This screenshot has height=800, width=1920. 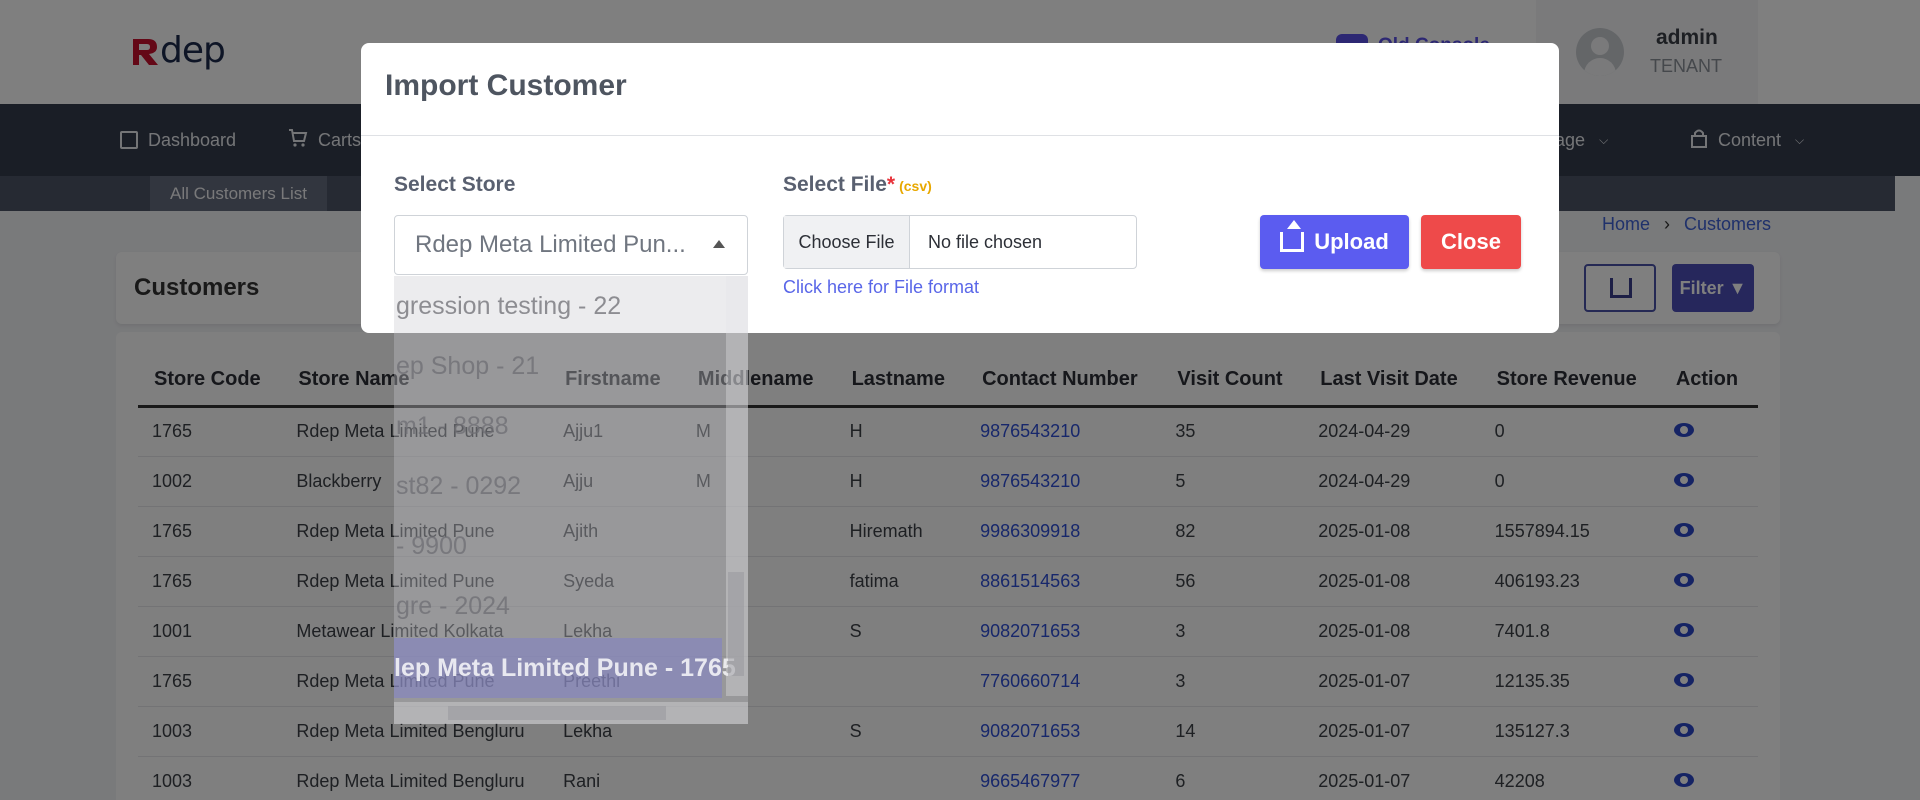 I want to click on caret-up-icon, so click(x=719, y=244).